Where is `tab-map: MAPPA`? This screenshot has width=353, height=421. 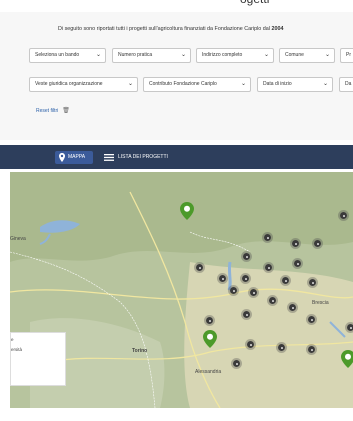
tab-map: MAPPA is located at coordinates (74, 157).